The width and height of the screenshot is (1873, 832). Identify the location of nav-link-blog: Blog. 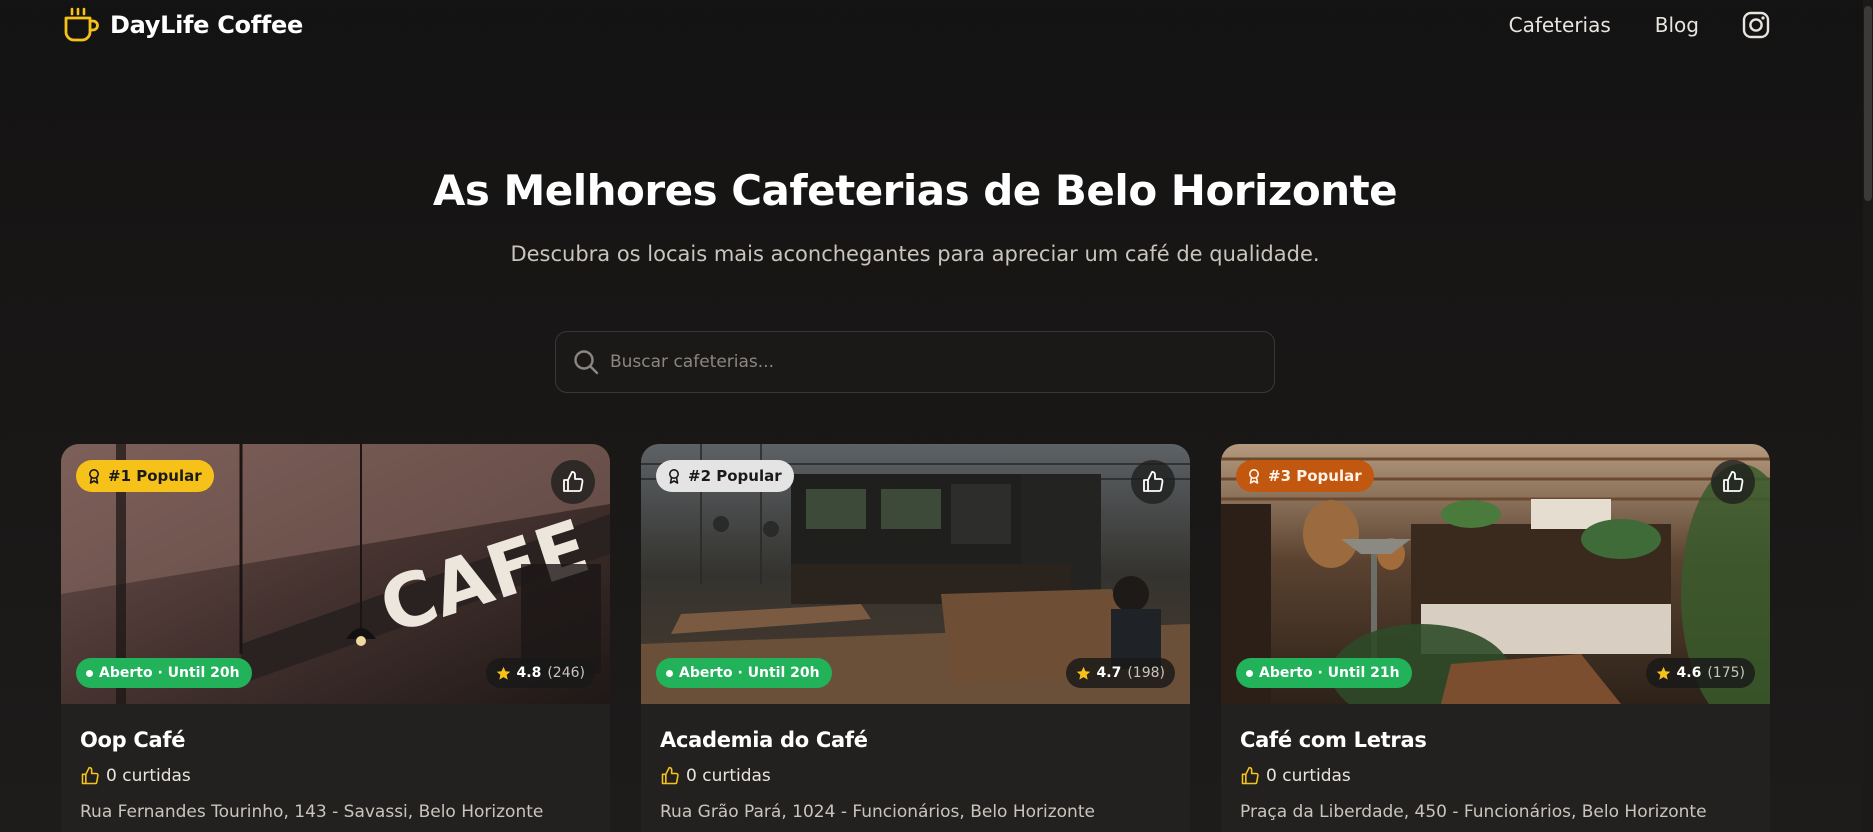
(1677, 25).